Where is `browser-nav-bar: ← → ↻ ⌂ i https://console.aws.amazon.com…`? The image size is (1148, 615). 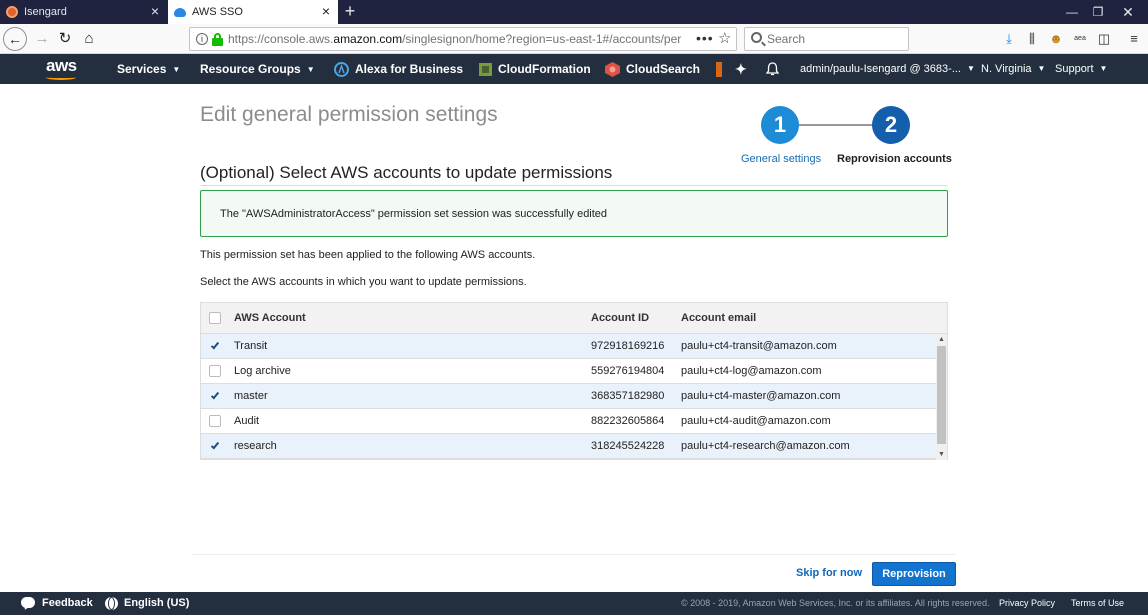
browser-nav-bar: ← → ↻ ⌂ i https://console.aws.amazon.com… is located at coordinates (574, 39).